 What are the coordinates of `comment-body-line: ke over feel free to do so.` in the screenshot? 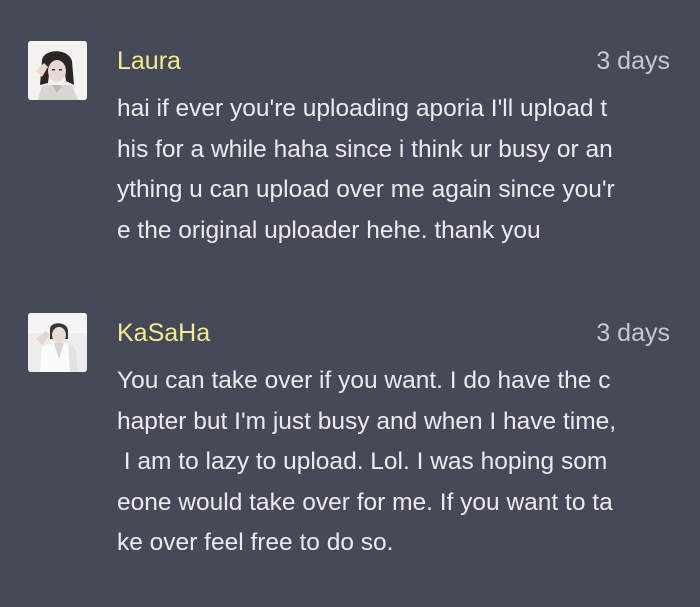 It's located at (255, 542).